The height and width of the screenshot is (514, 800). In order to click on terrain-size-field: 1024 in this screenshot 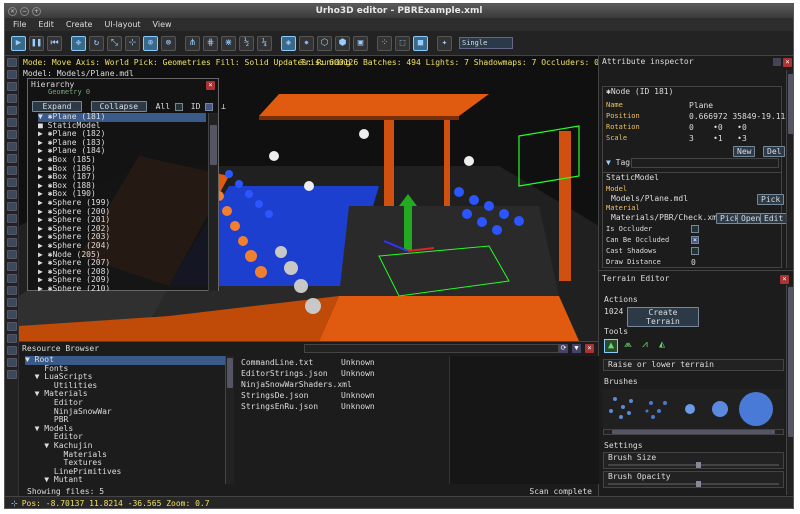, I will do `click(613, 311)`.